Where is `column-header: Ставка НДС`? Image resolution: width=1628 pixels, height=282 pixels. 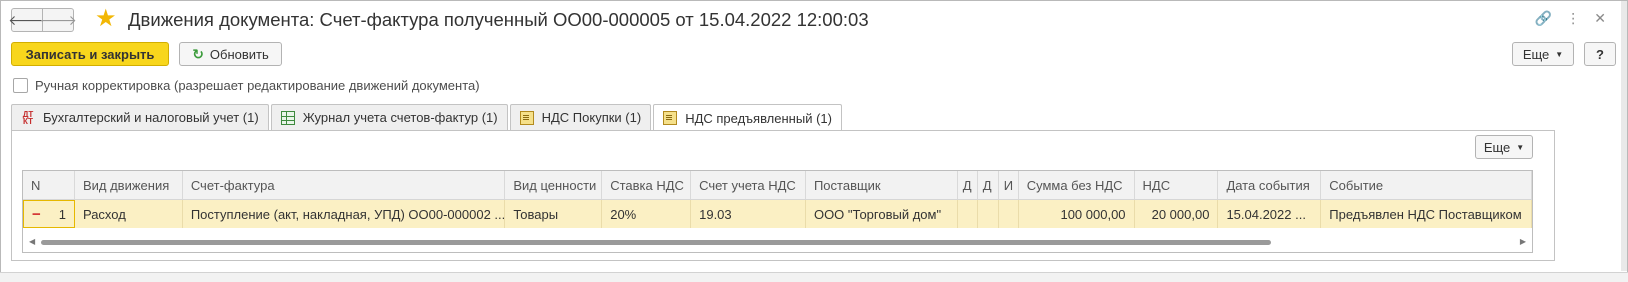
column-header: Ставка НДС is located at coordinates (647, 185).